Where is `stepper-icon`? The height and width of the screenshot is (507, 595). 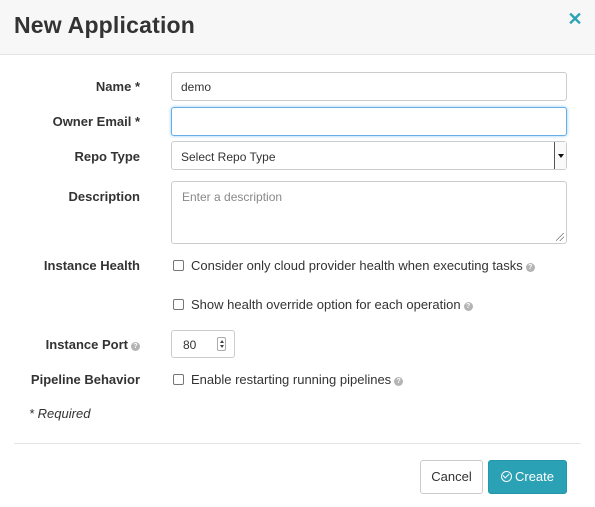 stepper-icon is located at coordinates (221, 344).